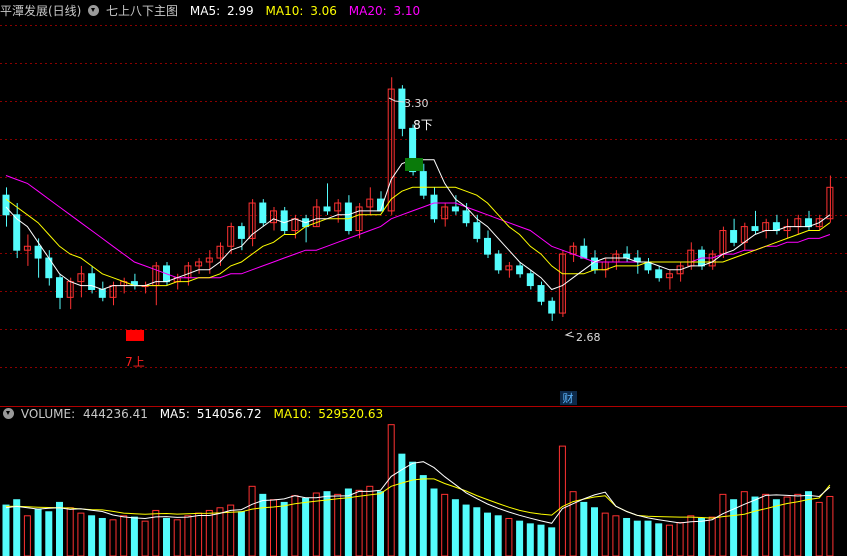 Image resolution: width=847 pixels, height=556 pixels. I want to click on volume-ma5-line, so click(418, 492).